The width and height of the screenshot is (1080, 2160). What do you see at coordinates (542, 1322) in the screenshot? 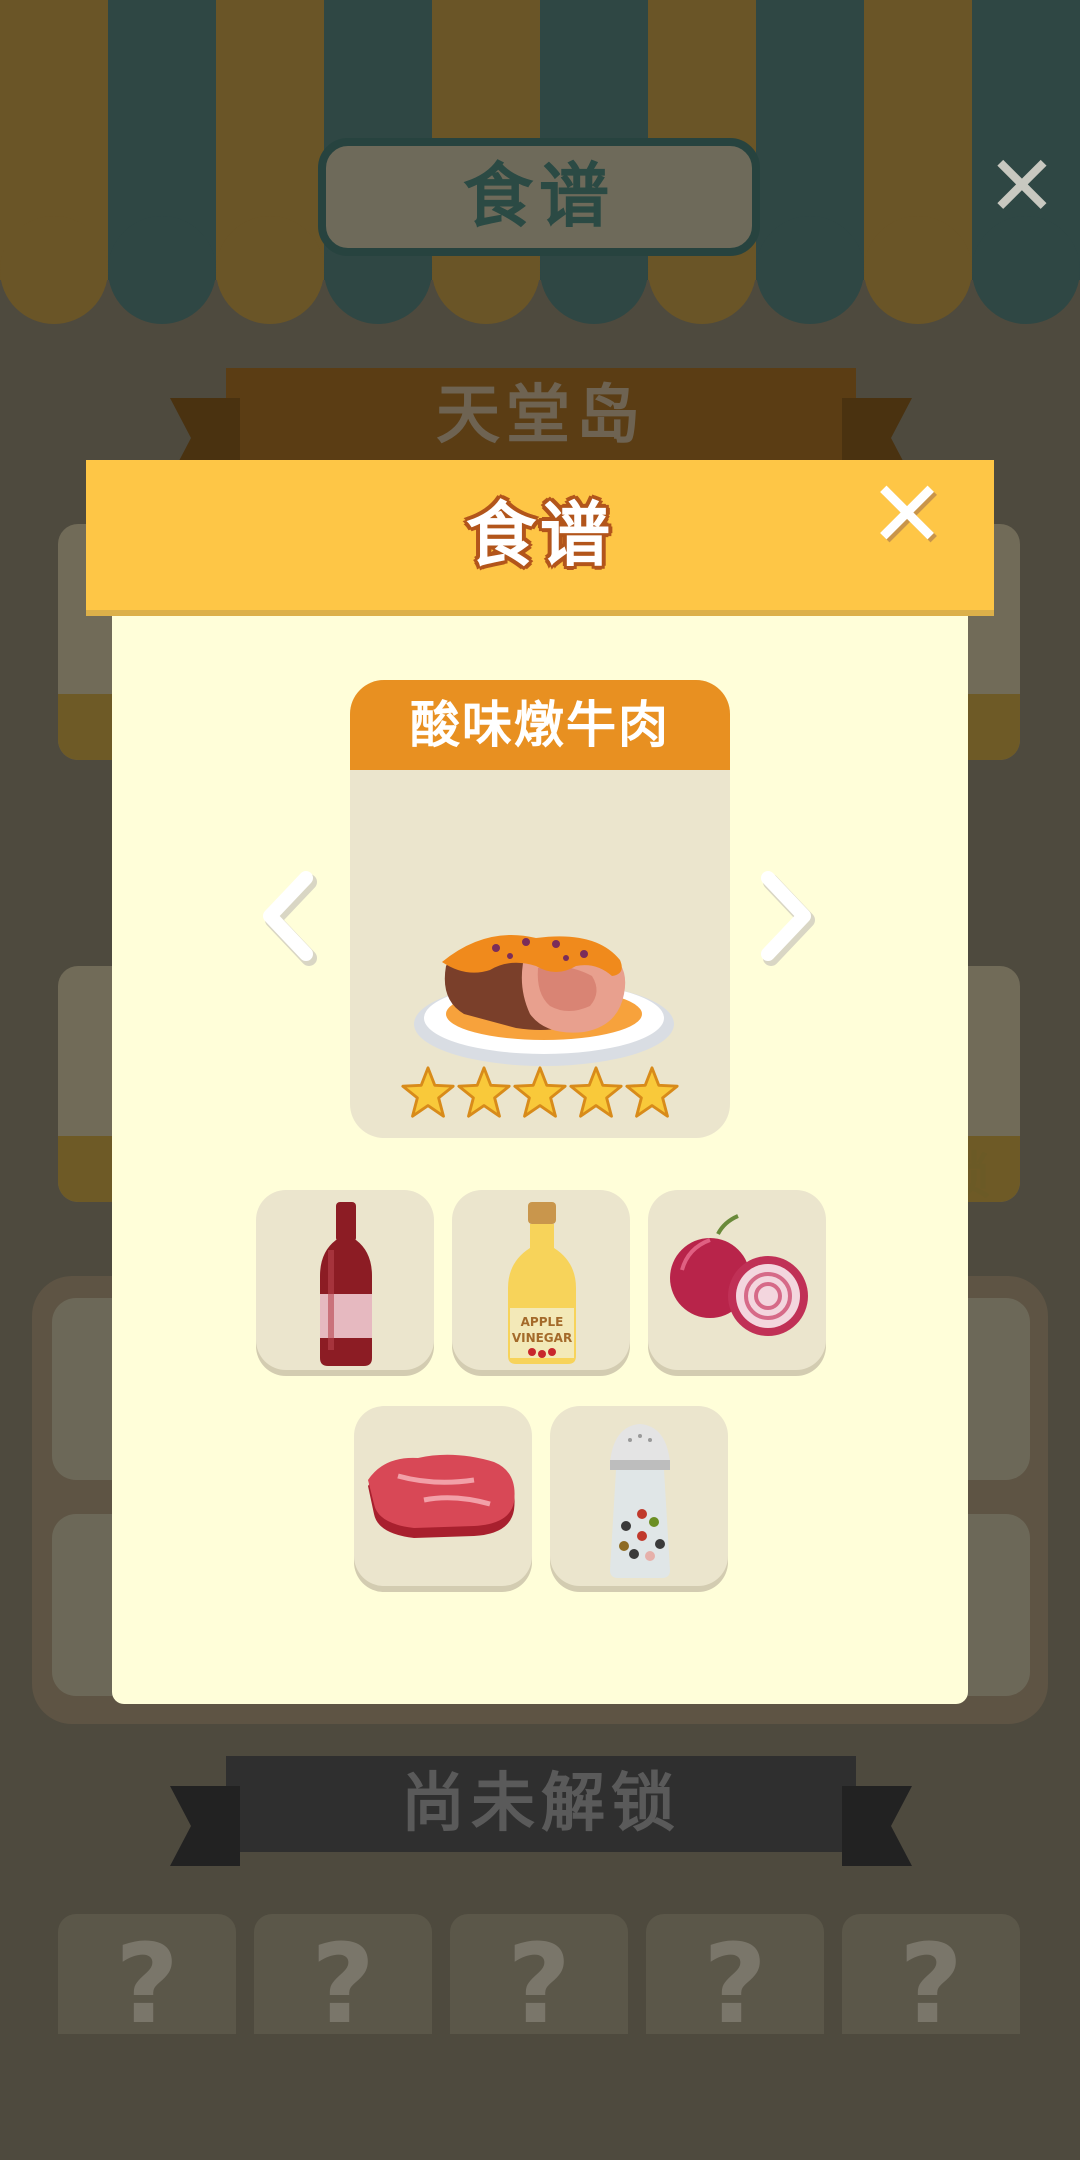
I see `vinegar-label-line1: APPLE` at bounding box center [542, 1322].